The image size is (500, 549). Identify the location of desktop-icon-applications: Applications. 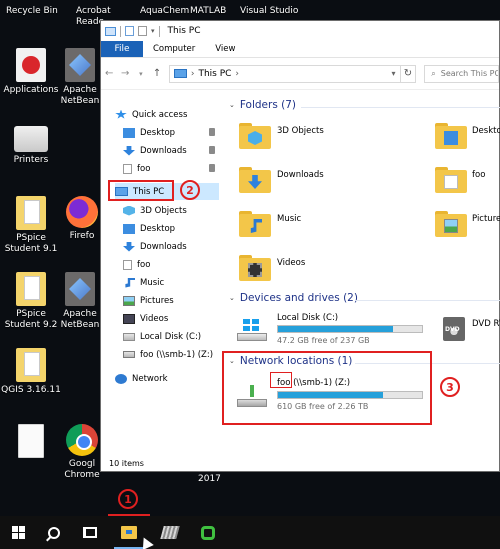
(31, 72).